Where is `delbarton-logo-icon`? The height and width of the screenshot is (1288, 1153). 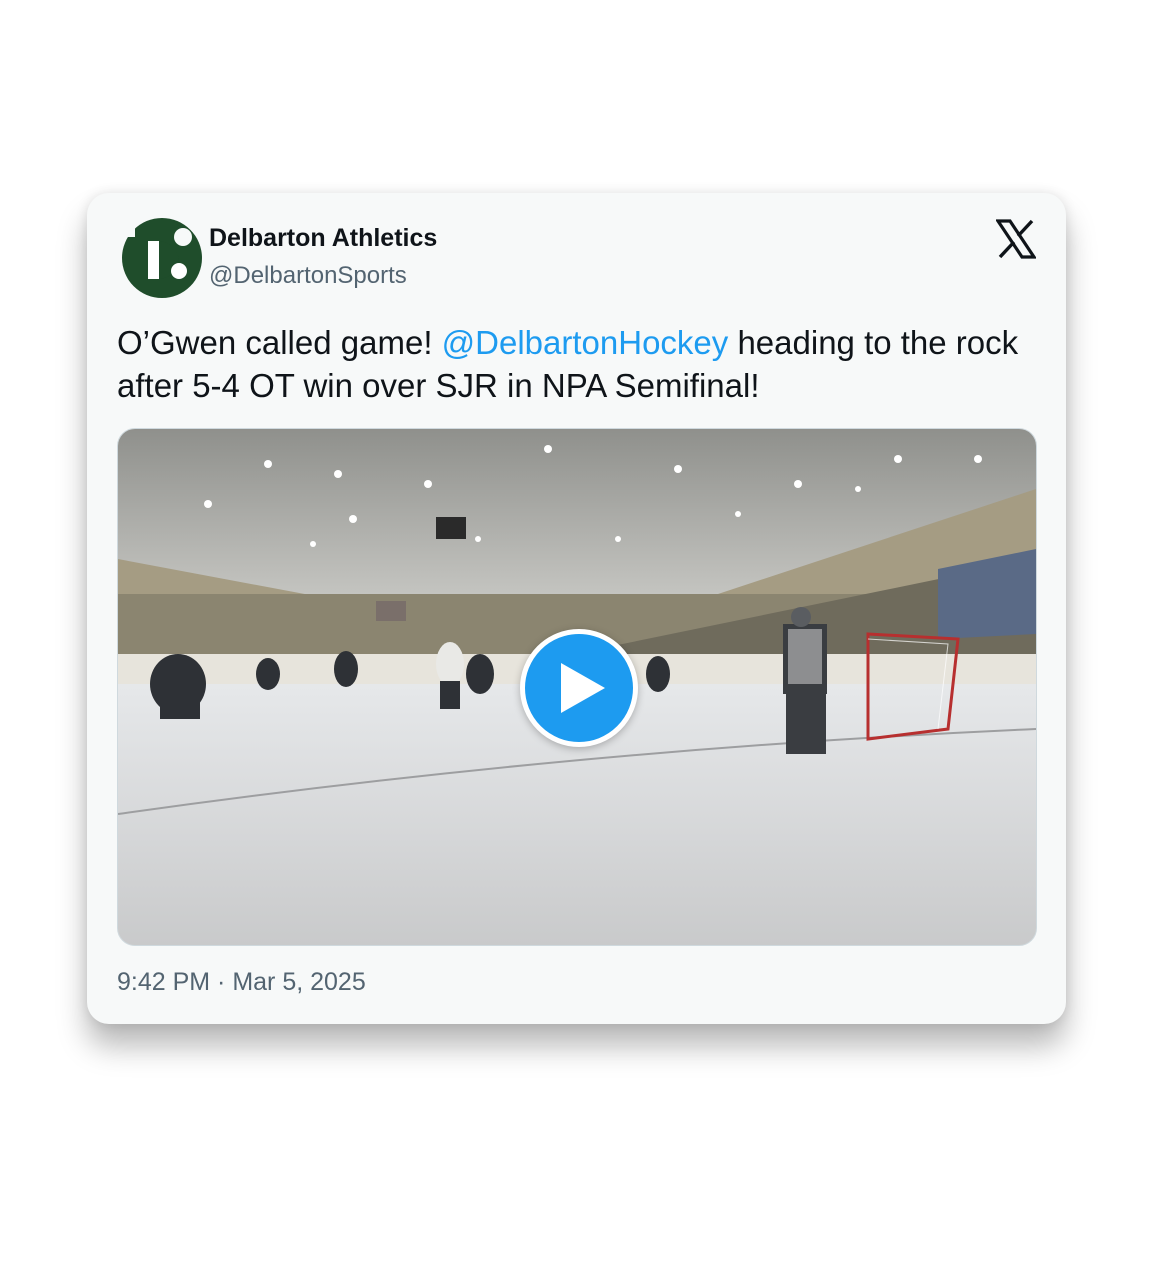
delbarton-logo-icon is located at coordinates (161, 258).